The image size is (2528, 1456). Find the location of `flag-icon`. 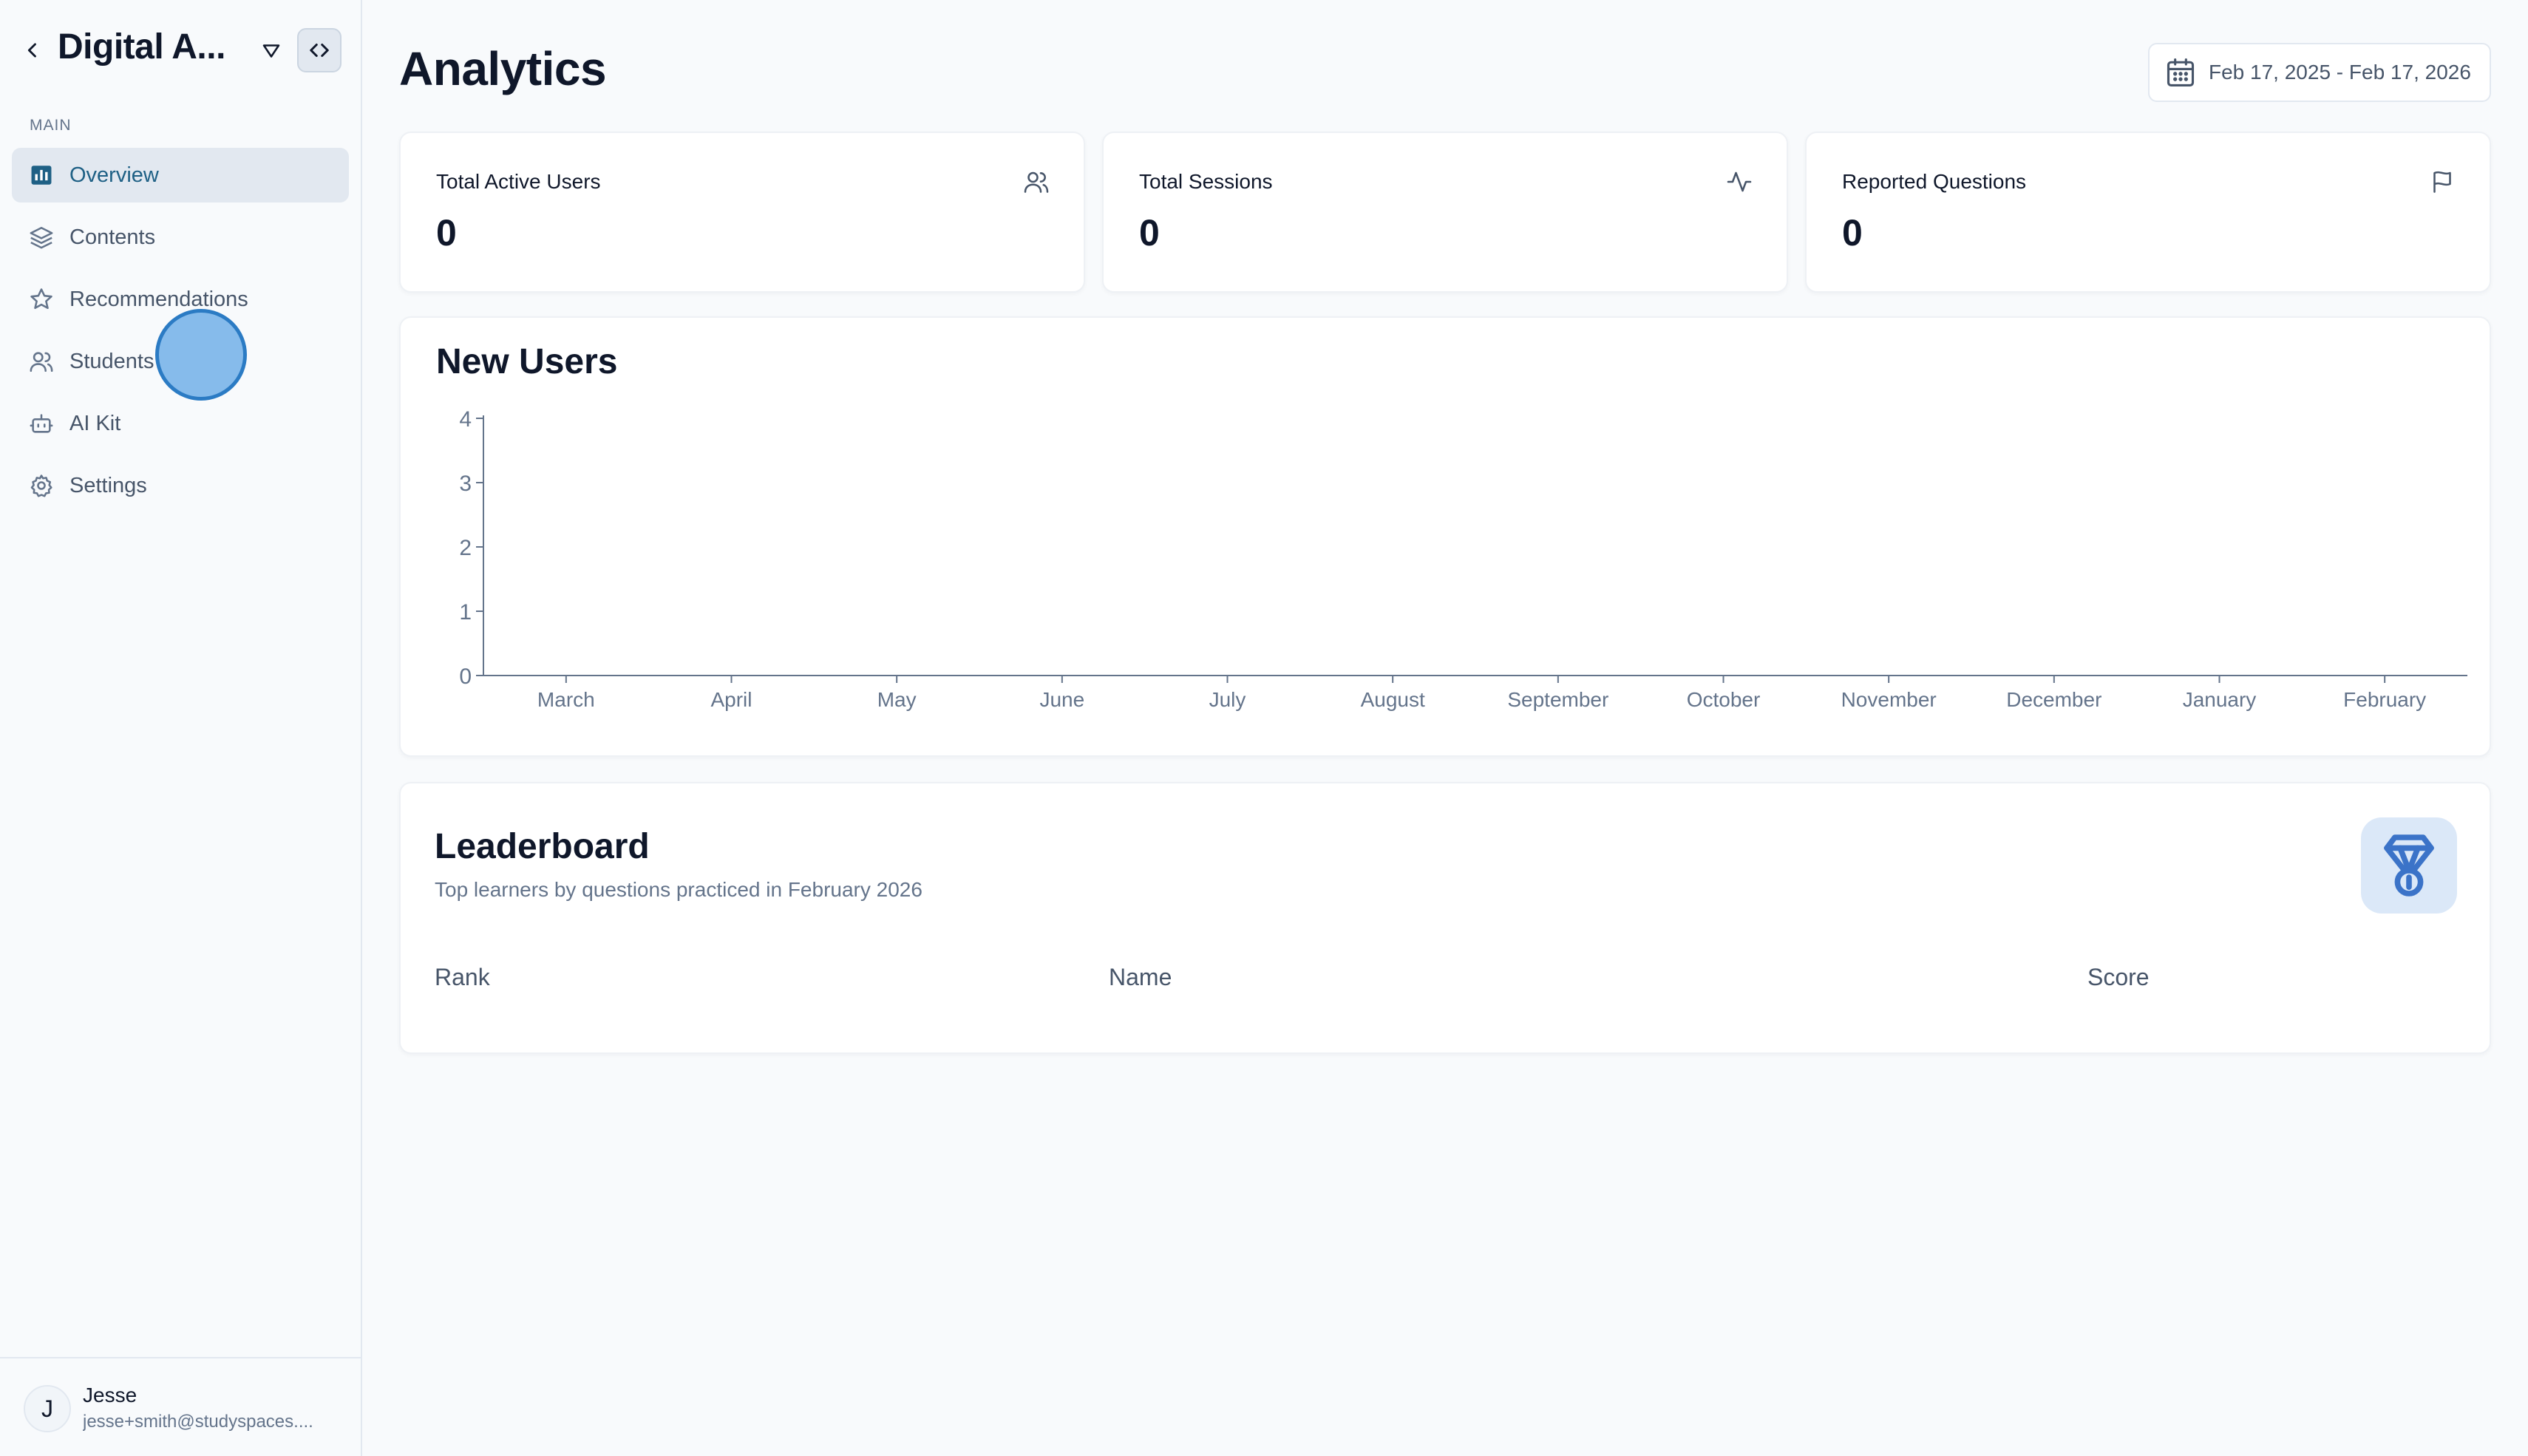

flag-icon is located at coordinates (2442, 182).